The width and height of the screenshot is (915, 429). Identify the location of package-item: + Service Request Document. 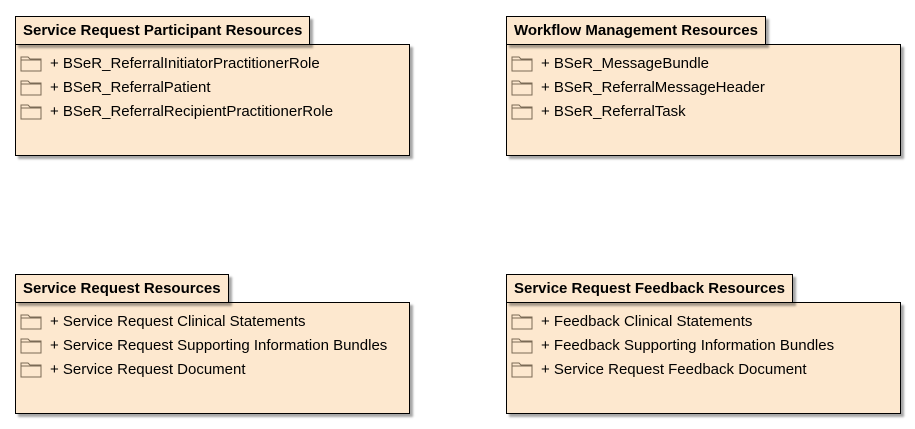
(212, 369).